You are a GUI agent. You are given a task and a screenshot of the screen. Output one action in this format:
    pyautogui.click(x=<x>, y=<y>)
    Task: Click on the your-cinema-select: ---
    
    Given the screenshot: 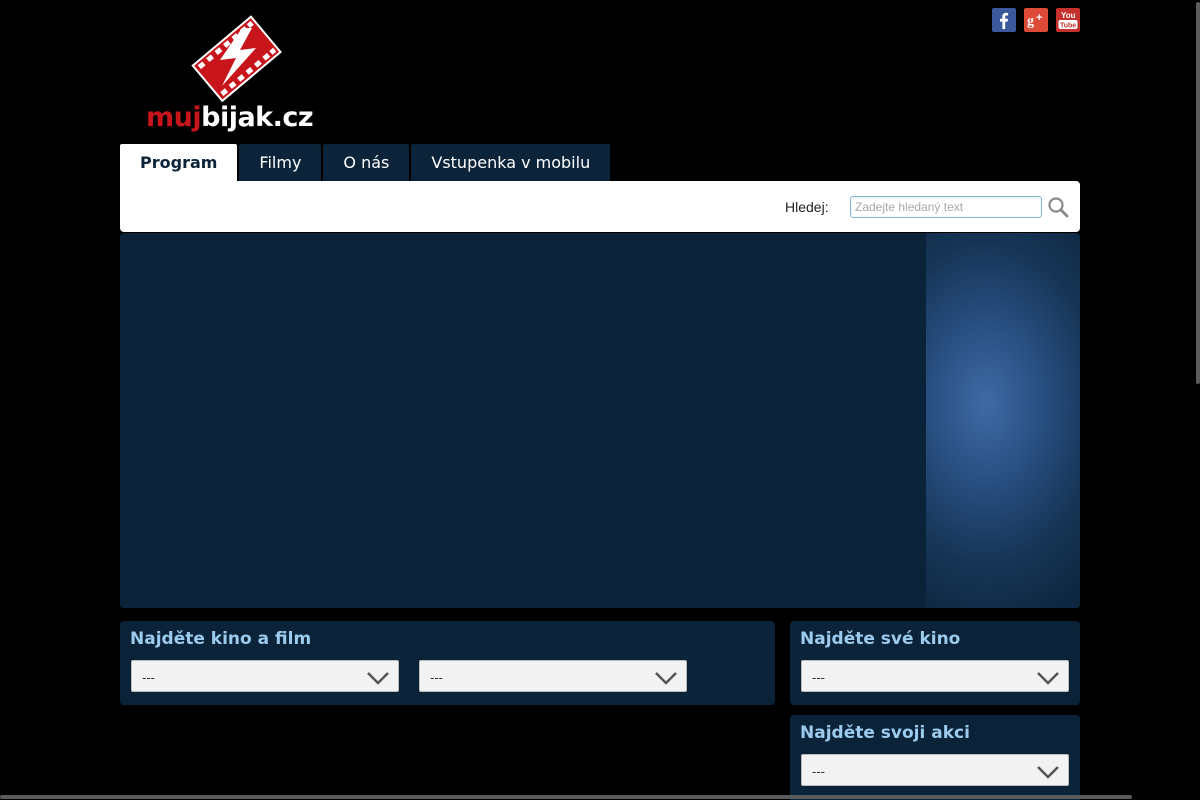 What is the action you would take?
    pyautogui.click(x=935, y=676)
    